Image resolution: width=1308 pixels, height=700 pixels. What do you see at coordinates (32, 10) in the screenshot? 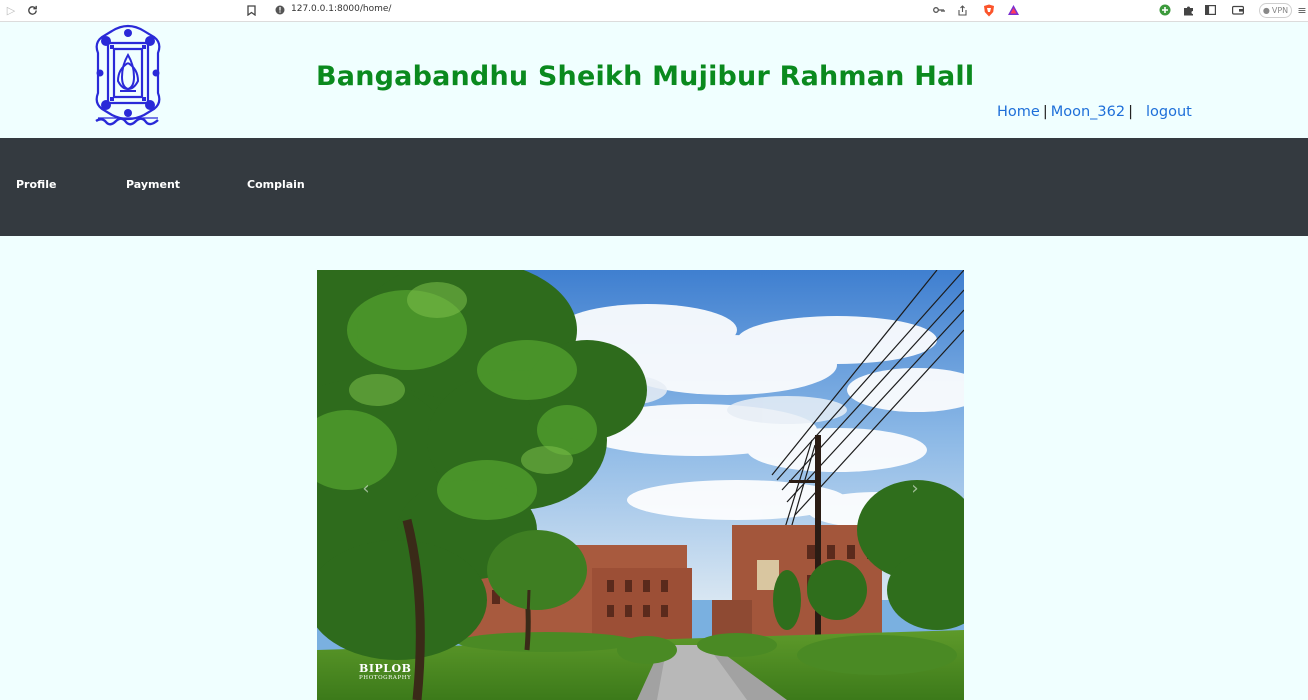
I see `reload-icon` at bounding box center [32, 10].